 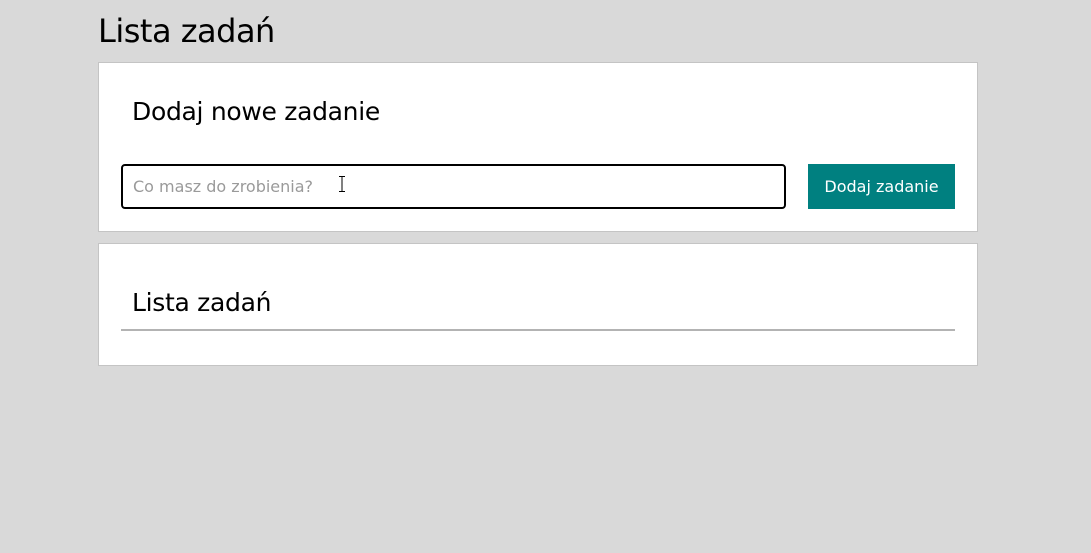 I want to click on page-title: Lista zadań, so click(x=186, y=31).